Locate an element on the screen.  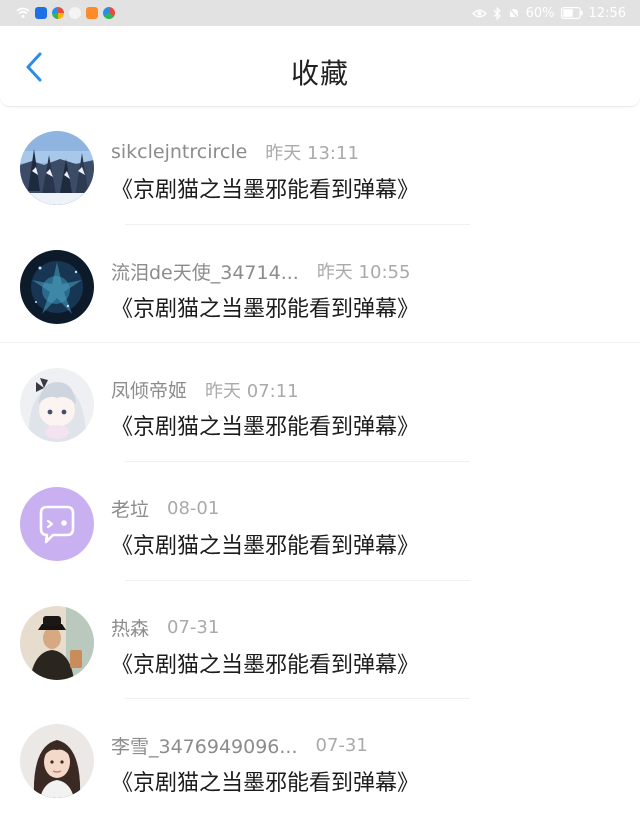
timestamp: 08-01 is located at coordinates (193, 509).